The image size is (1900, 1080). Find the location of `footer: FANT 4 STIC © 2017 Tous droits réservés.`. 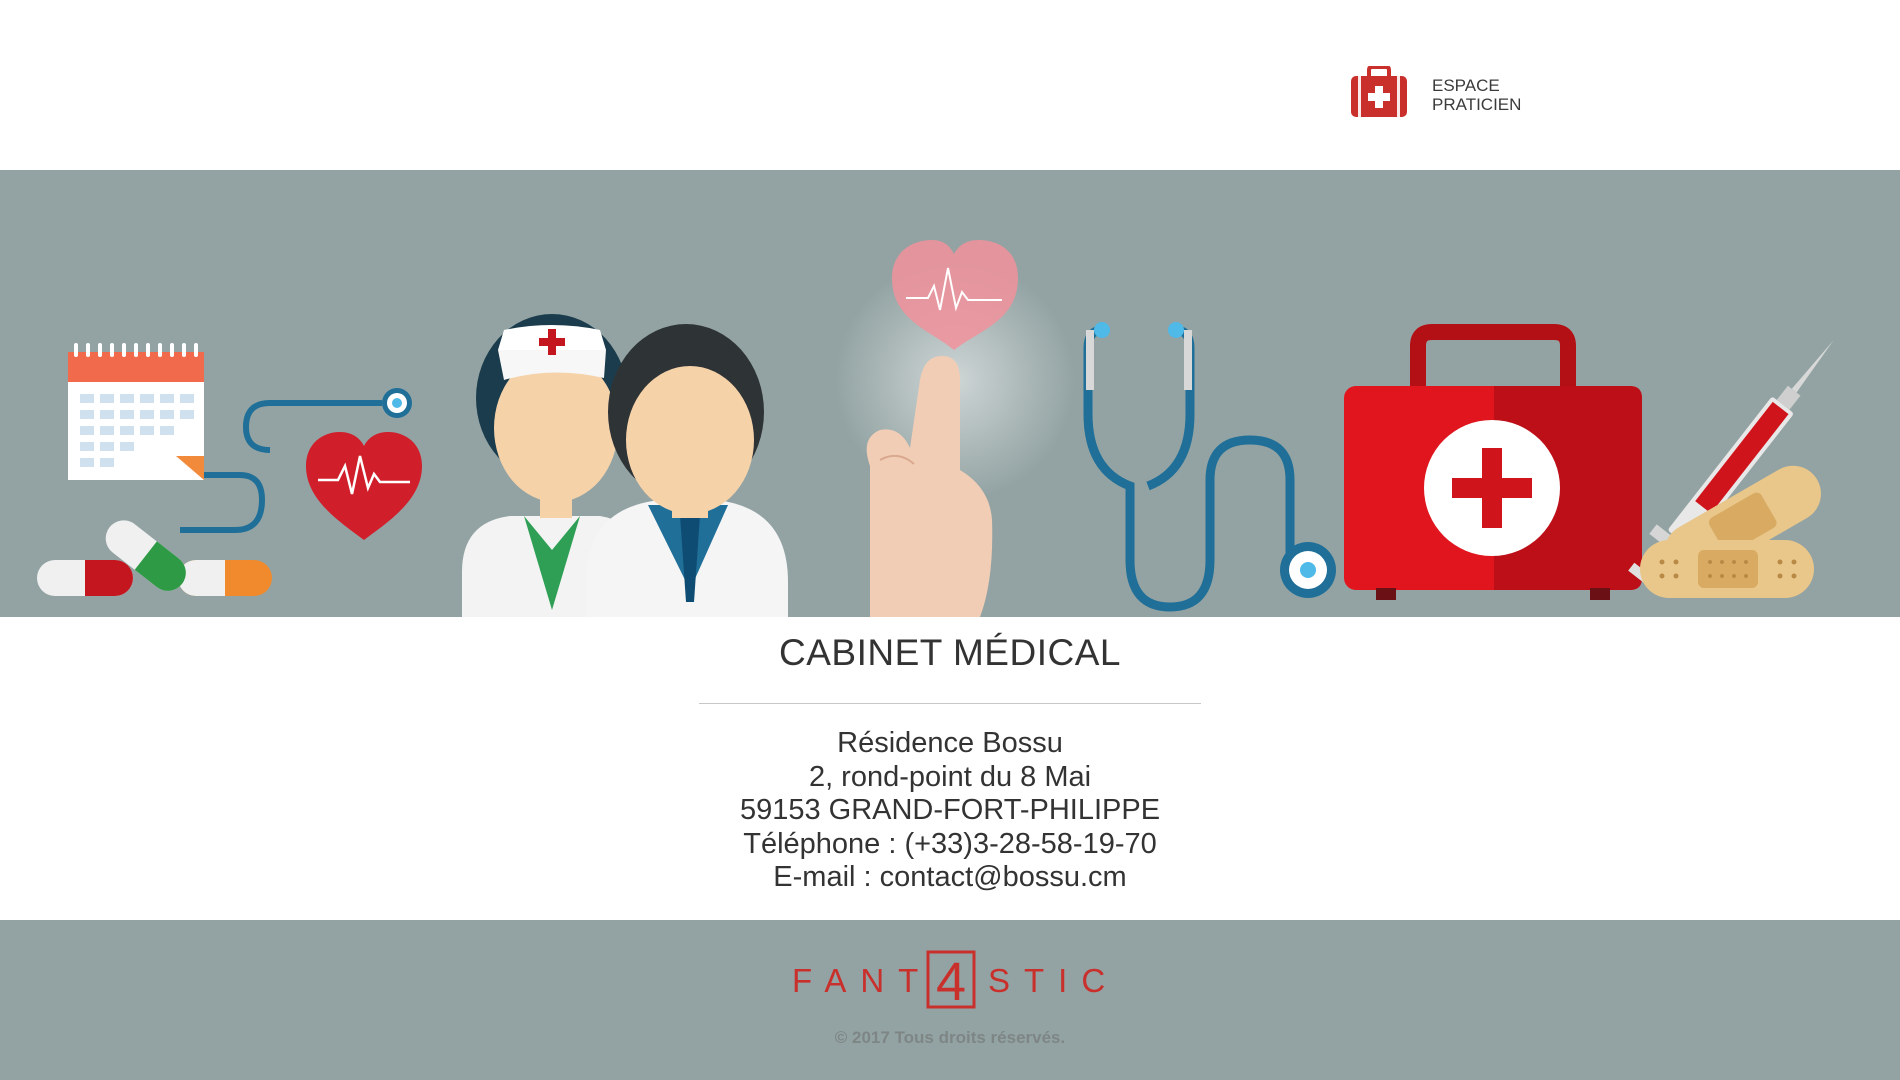

footer: FANT 4 STIC © 2017 Tous droits réservés. is located at coordinates (950, 1000).